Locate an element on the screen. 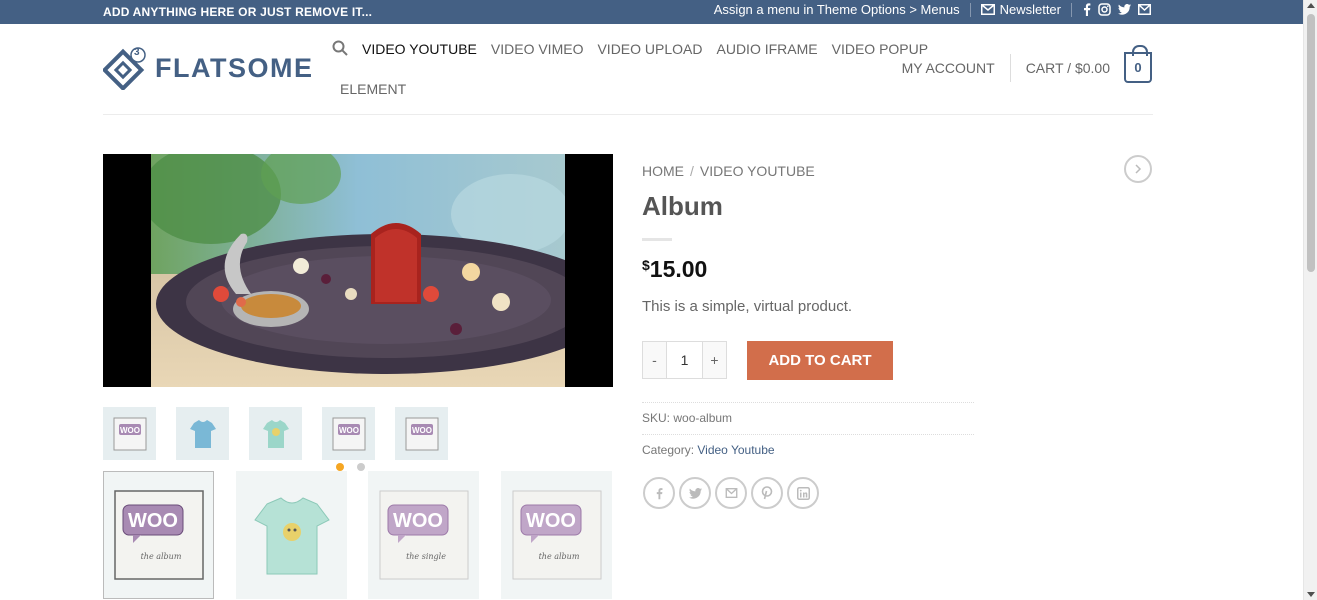 The image size is (1317, 600). sku-label: SKU: is located at coordinates (656, 418).